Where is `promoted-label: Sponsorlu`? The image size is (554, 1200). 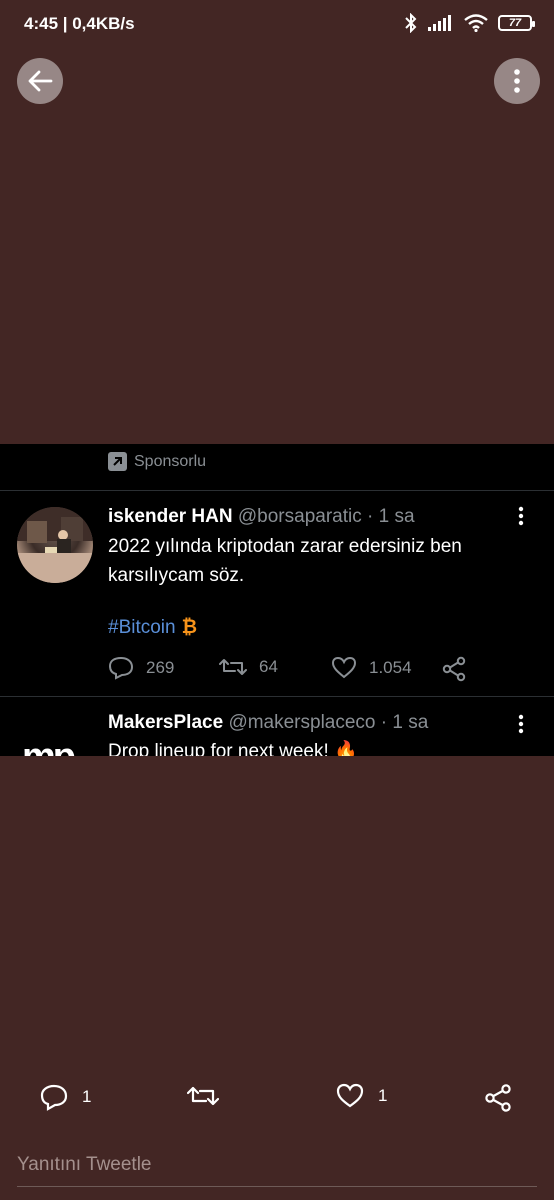
promoted-label: Sponsorlu is located at coordinates (157, 461).